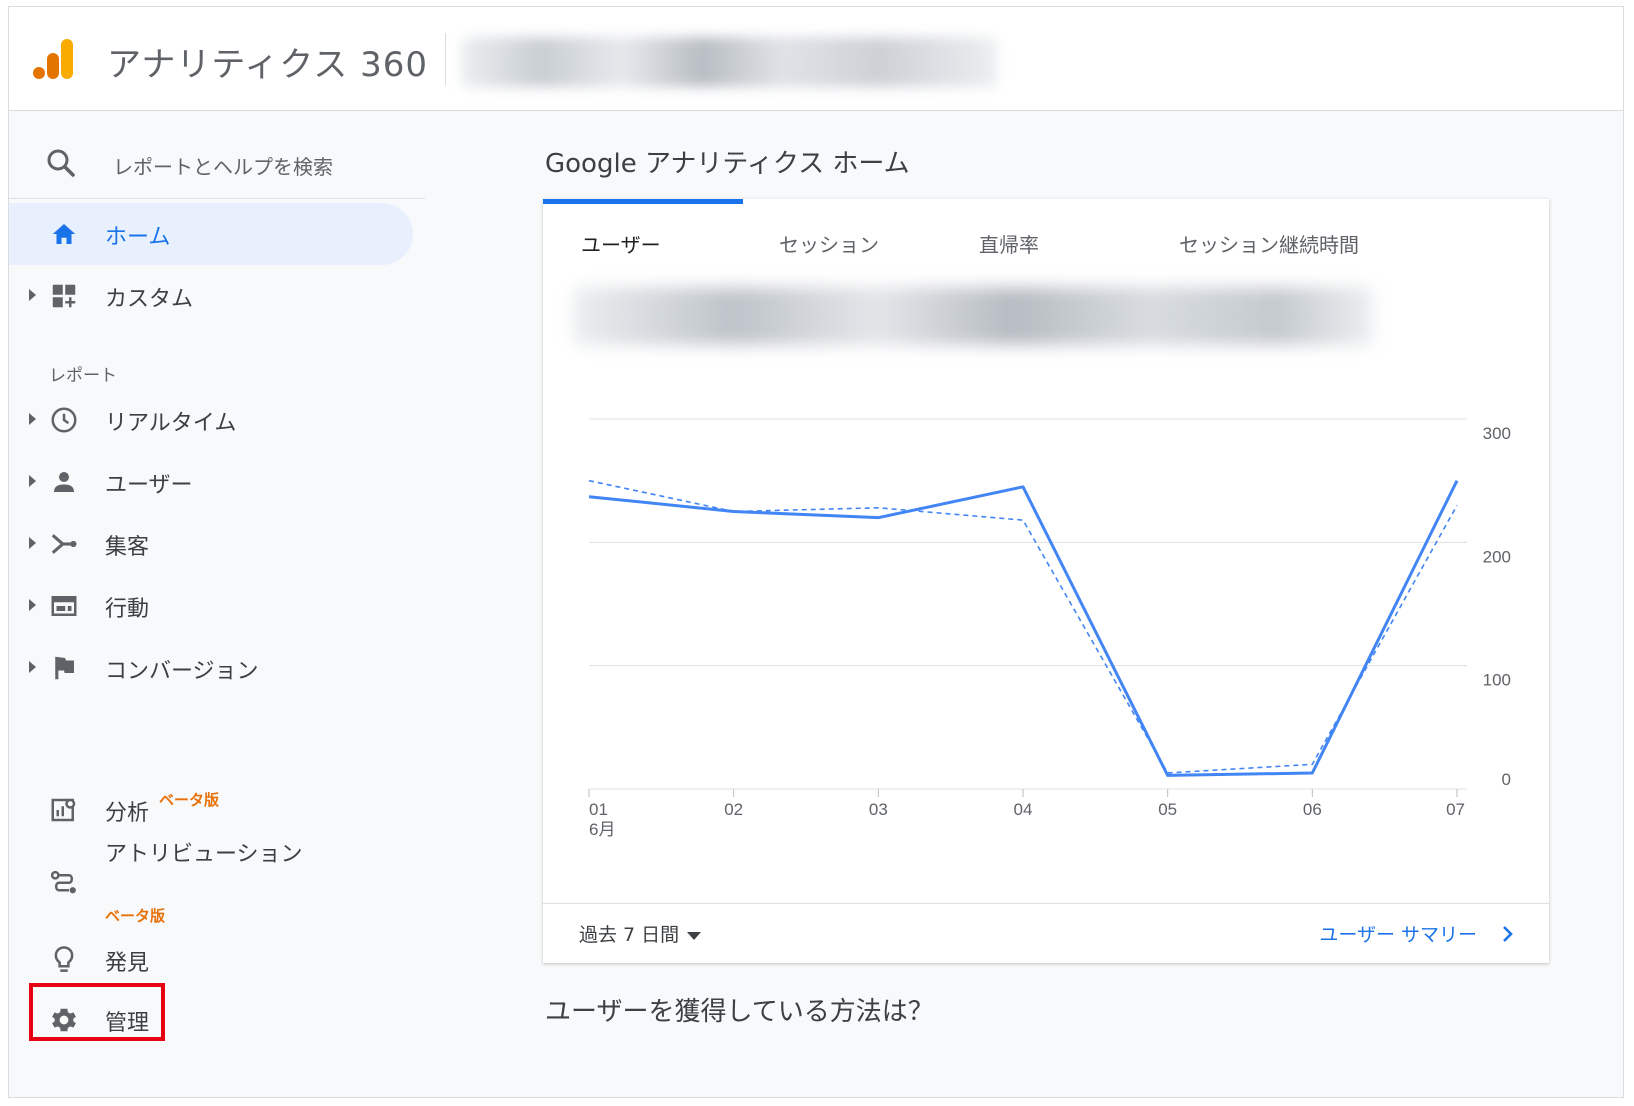 The width and height of the screenshot is (1634, 1106). What do you see at coordinates (63, 810) in the screenshot?
I see `analysis-icon` at bounding box center [63, 810].